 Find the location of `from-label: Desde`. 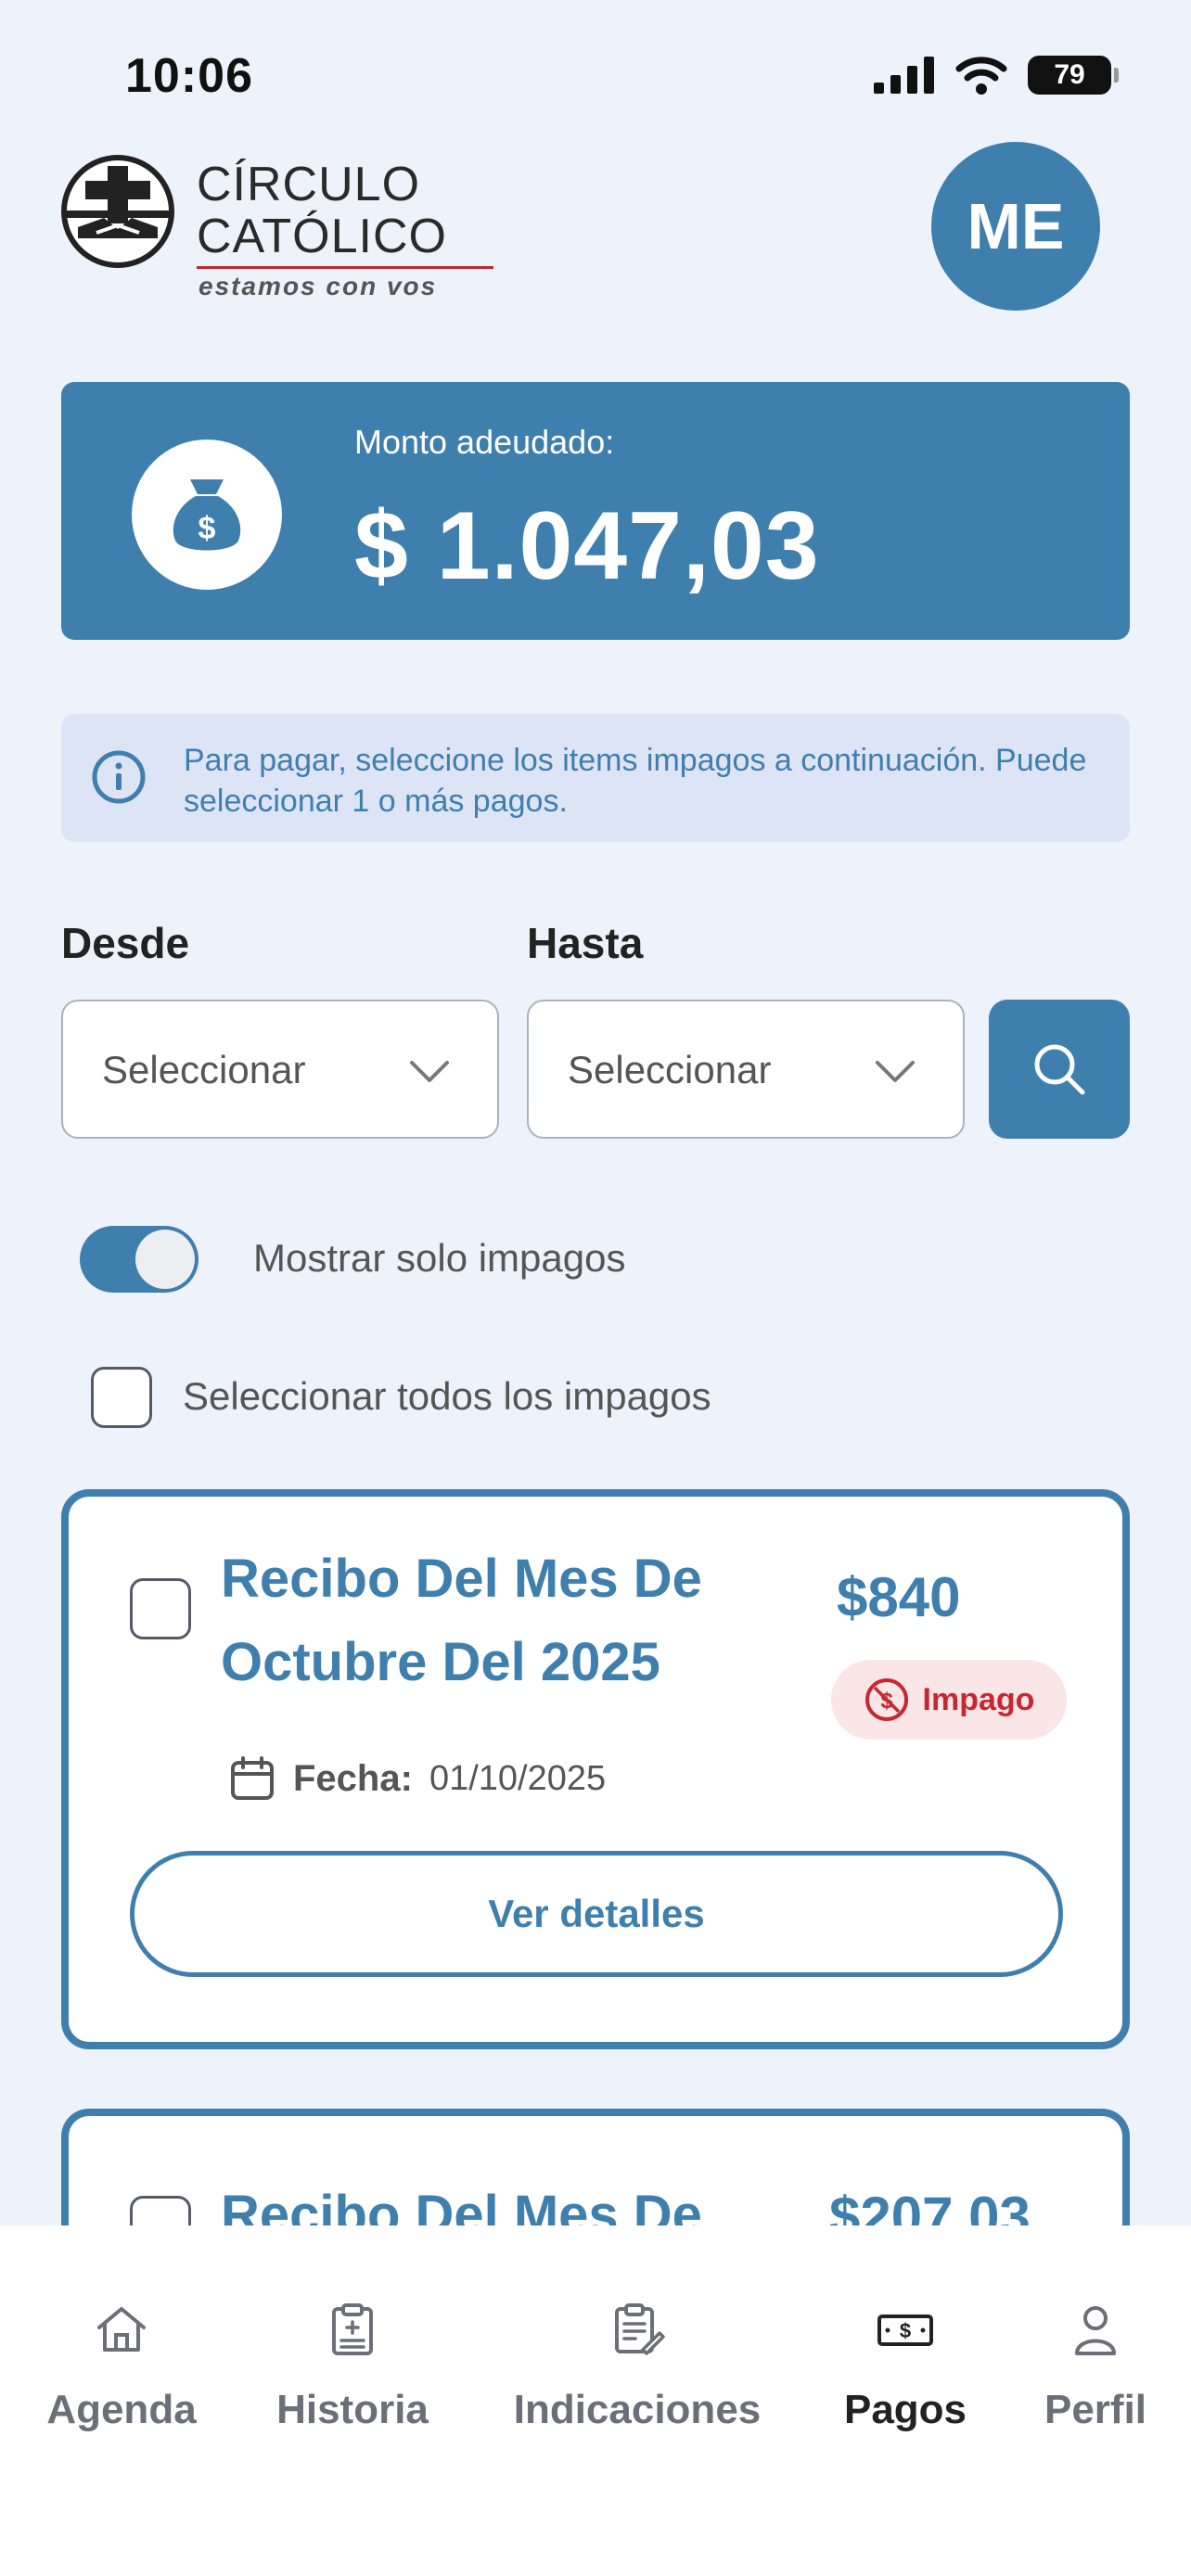

from-label: Desde is located at coordinates (126, 943).